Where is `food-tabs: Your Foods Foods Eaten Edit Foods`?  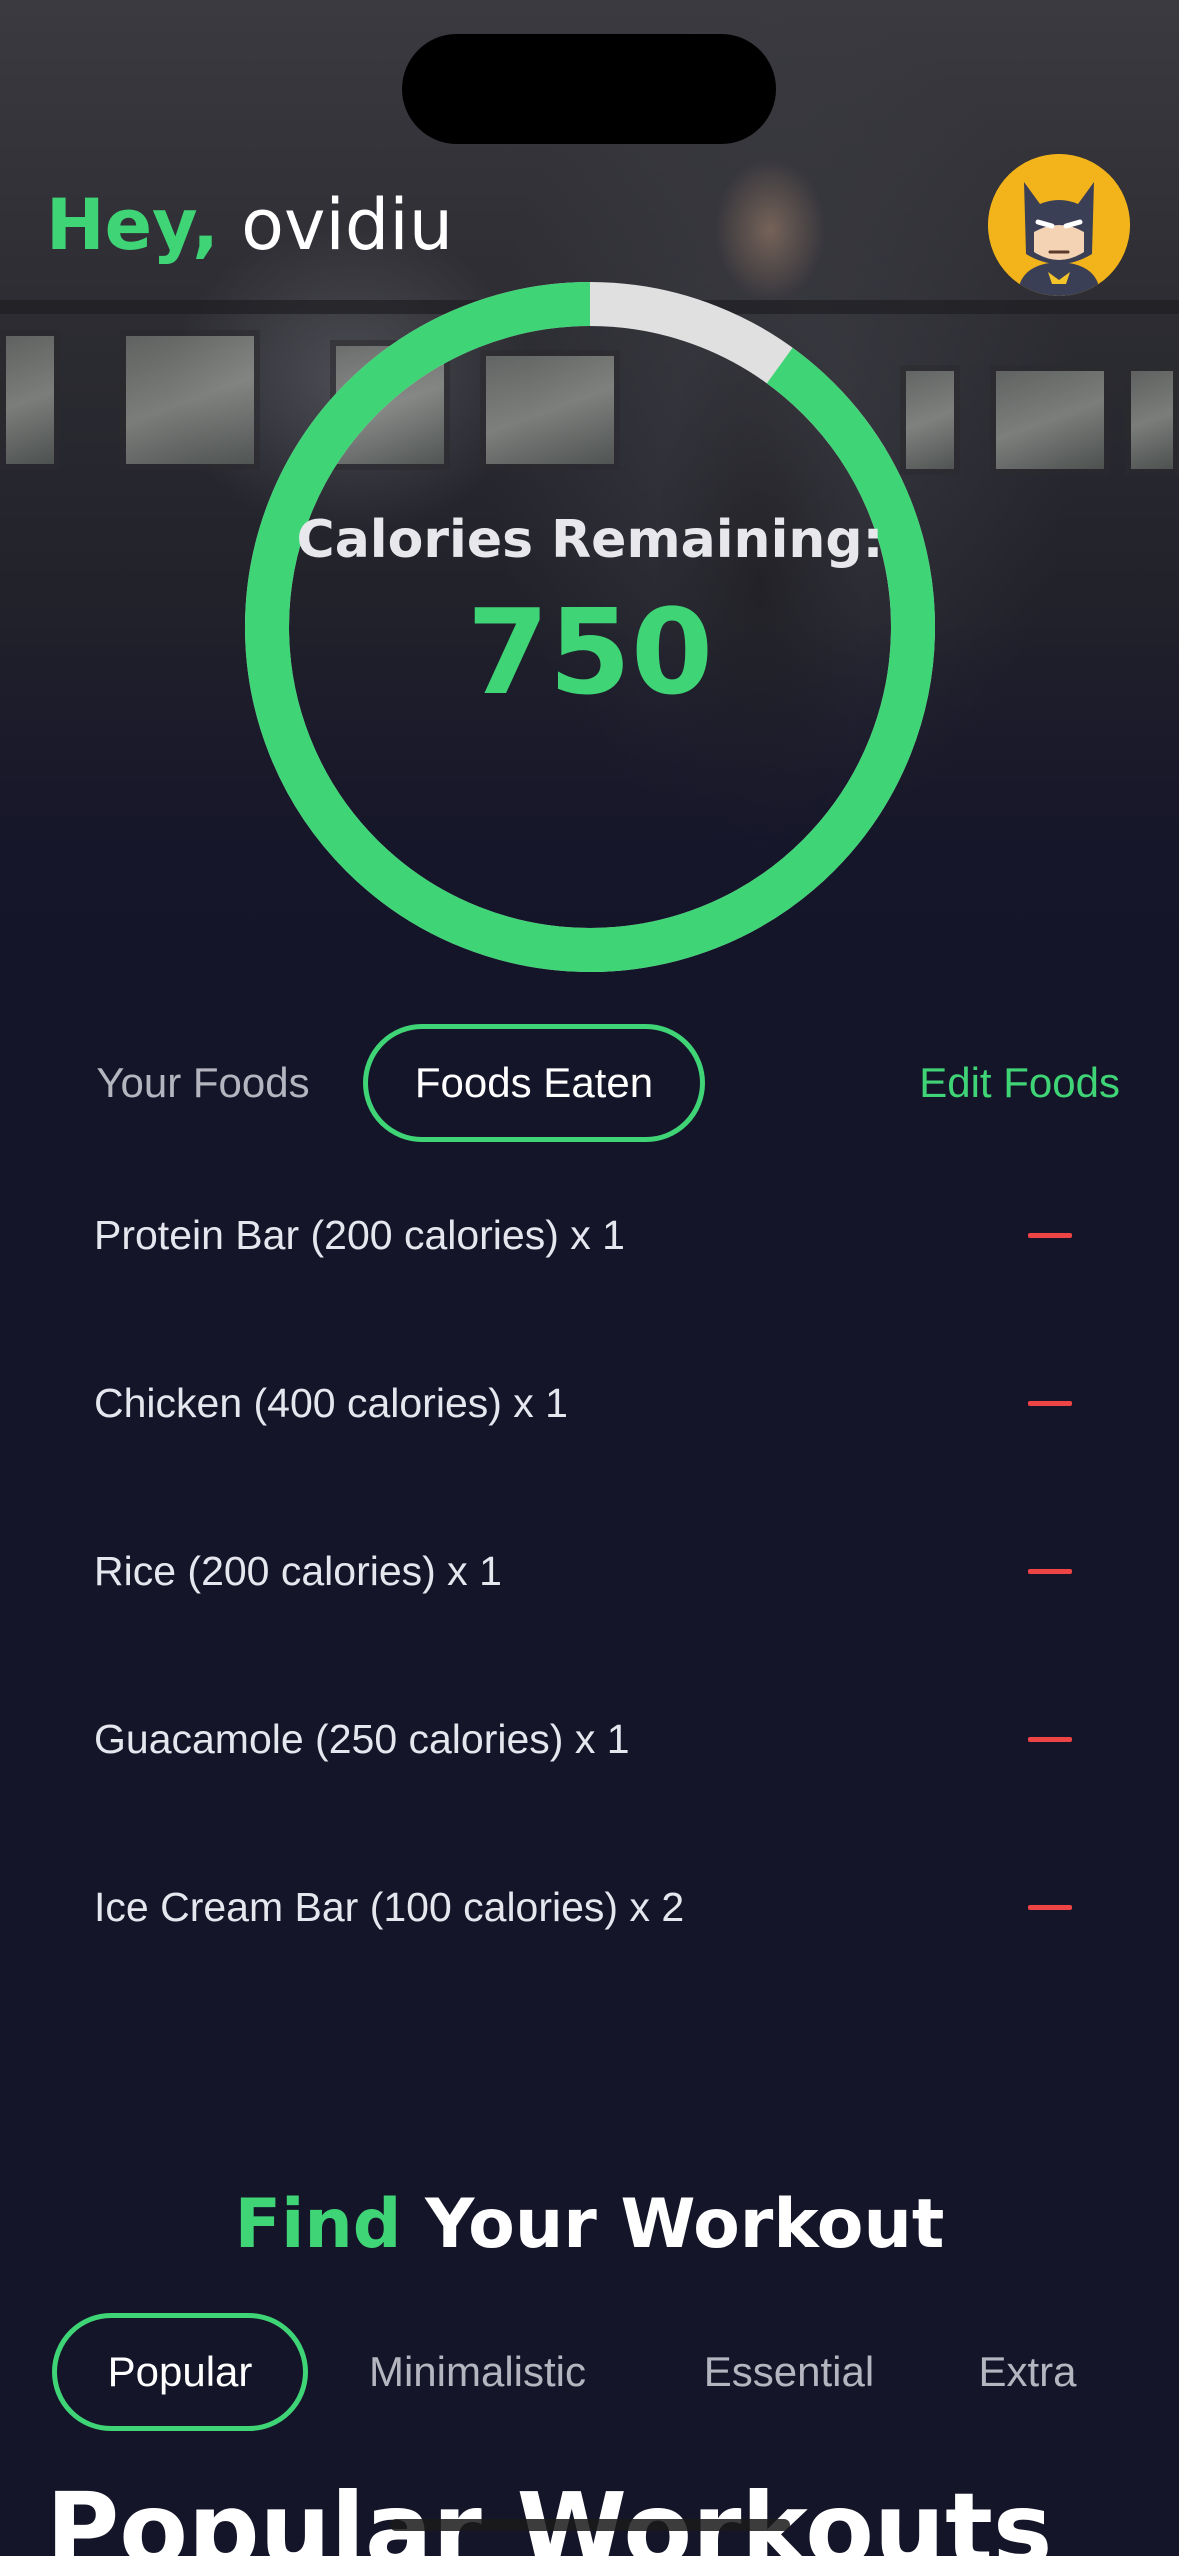 food-tabs: Your Foods Foods Eaten Edit Foods is located at coordinates (589, 1084).